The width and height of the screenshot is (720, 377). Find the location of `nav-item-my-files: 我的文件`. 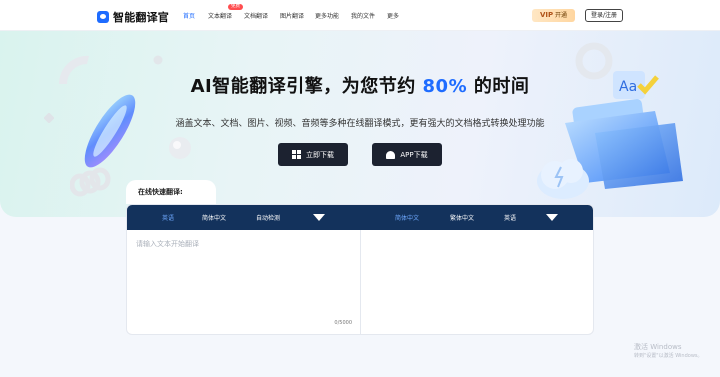

nav-item-my-files: 我的文件 is located at coordinates (363, 15).